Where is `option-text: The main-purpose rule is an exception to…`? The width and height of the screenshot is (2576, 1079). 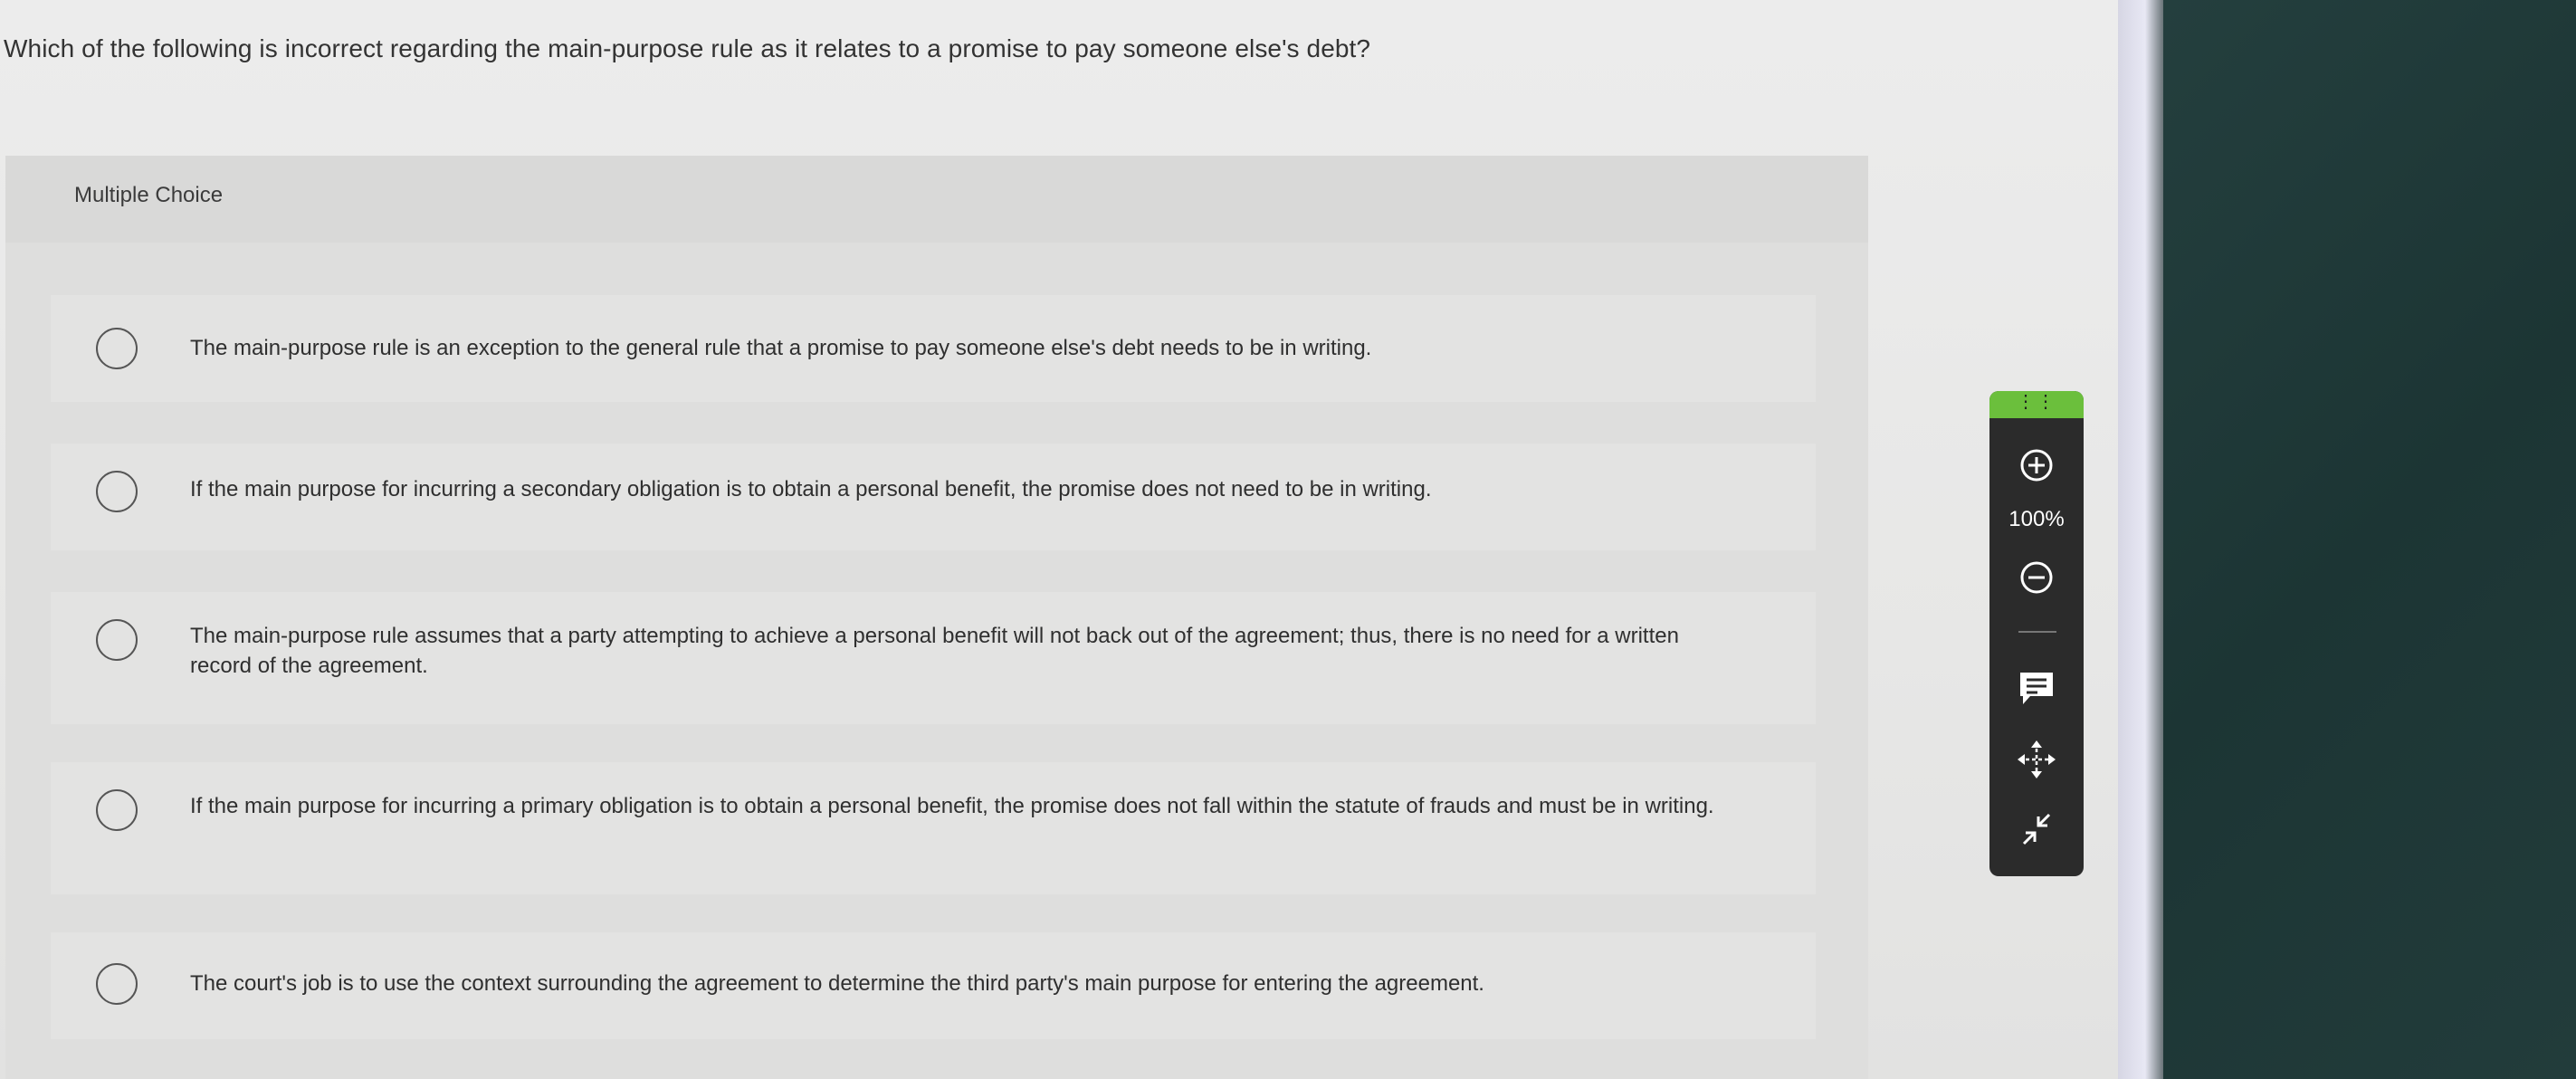 option-text: The main-purpose rule is an exception to… is located at coordinates (781, 348).